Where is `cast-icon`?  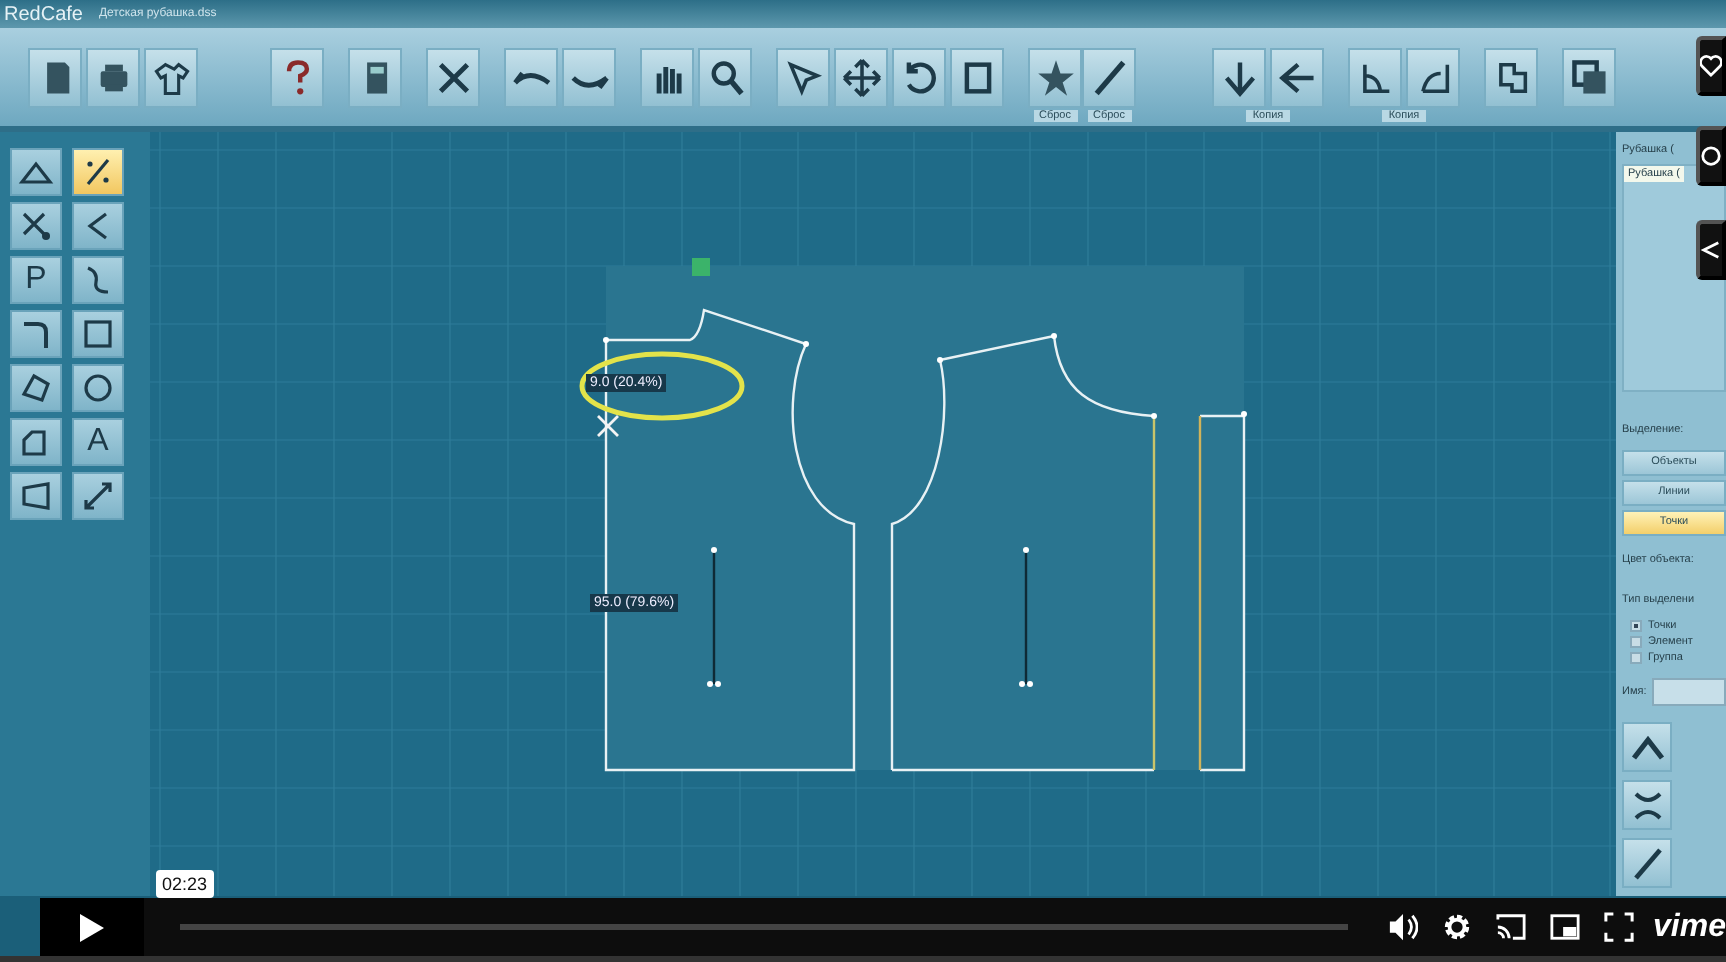
cast-icon is located at coordinates (1510, 927).